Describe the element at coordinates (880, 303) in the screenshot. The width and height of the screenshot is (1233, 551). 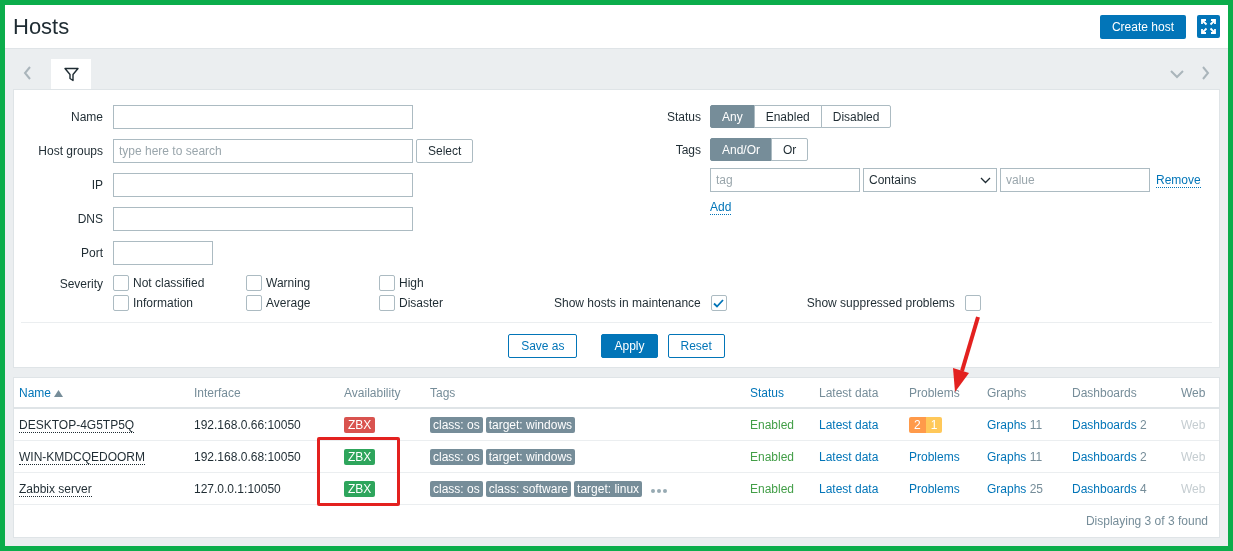
I see `checkbox-label: Show suppressed problems` at that location.